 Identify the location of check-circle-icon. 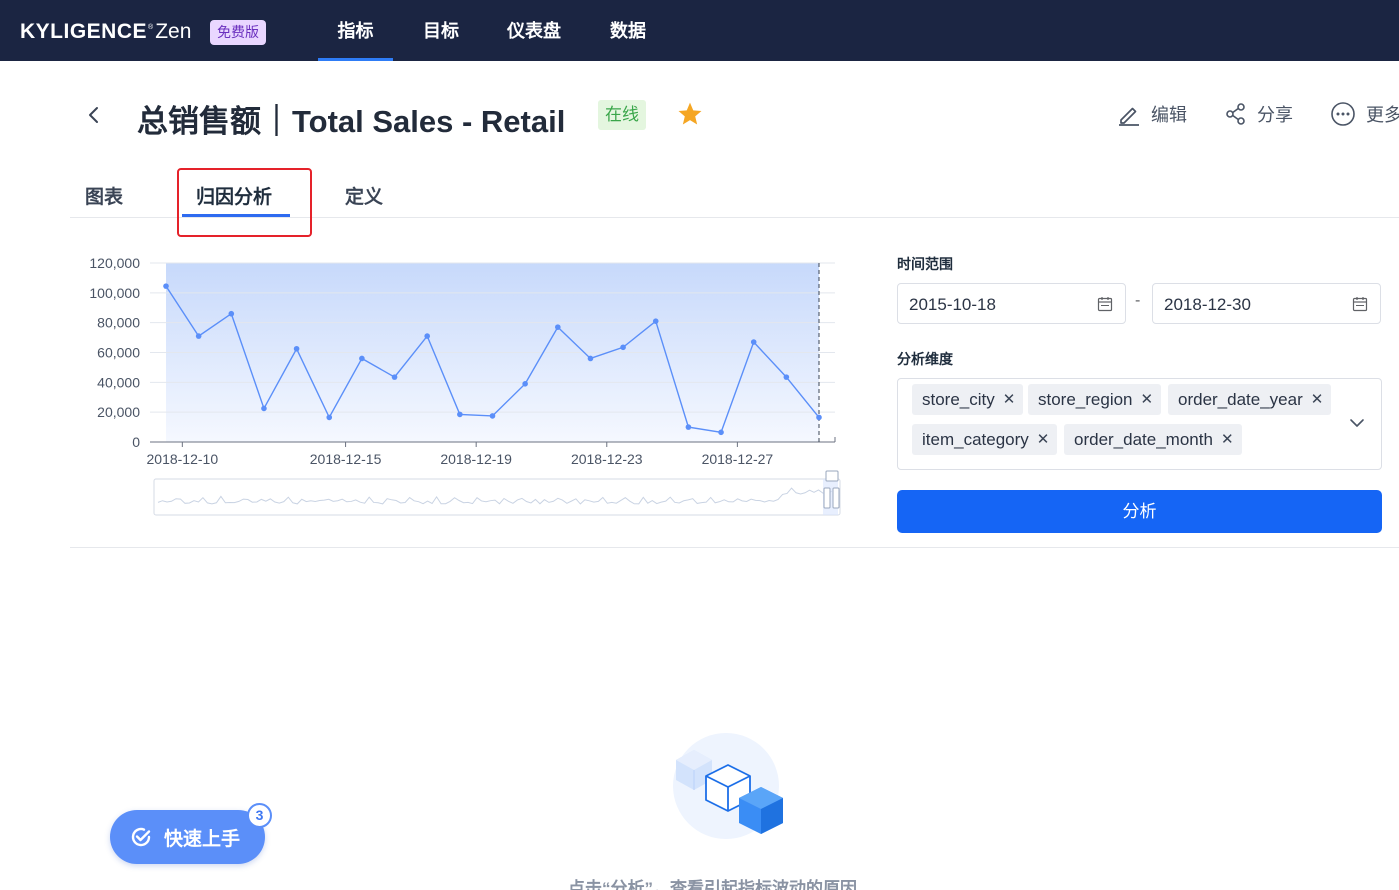
(141, 837).